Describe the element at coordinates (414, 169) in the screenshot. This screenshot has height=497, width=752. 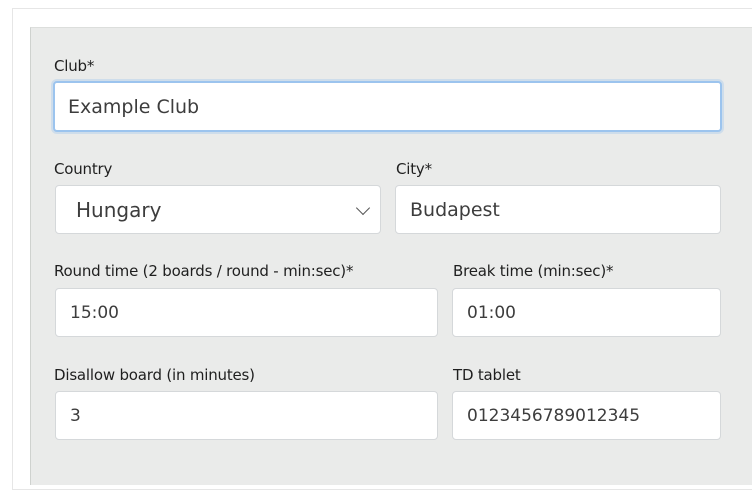
I see `city-label: City*` at that location.